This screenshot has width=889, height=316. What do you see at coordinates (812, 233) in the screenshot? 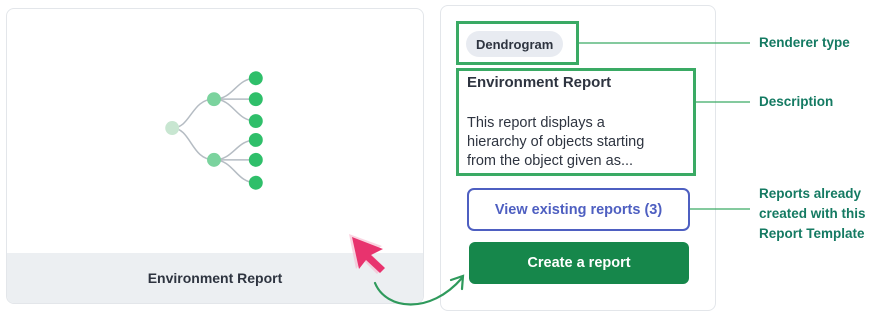
I see `reports-callout-line: Report Template` at bounding box center [812, 233].